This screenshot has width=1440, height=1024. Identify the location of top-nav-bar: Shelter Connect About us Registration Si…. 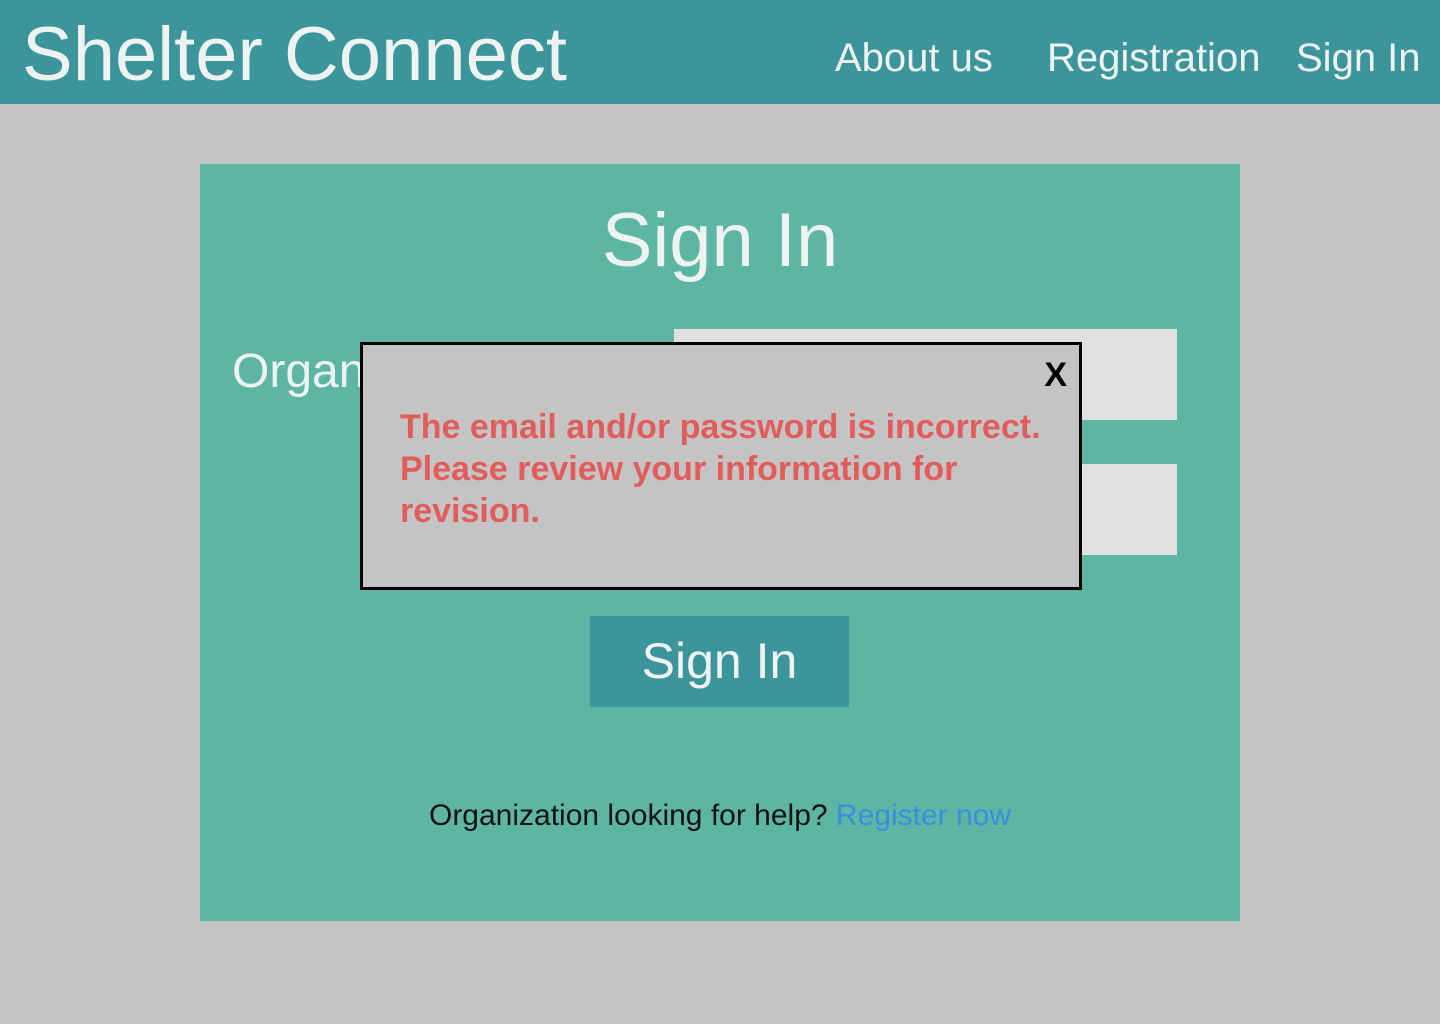
(720, 52).